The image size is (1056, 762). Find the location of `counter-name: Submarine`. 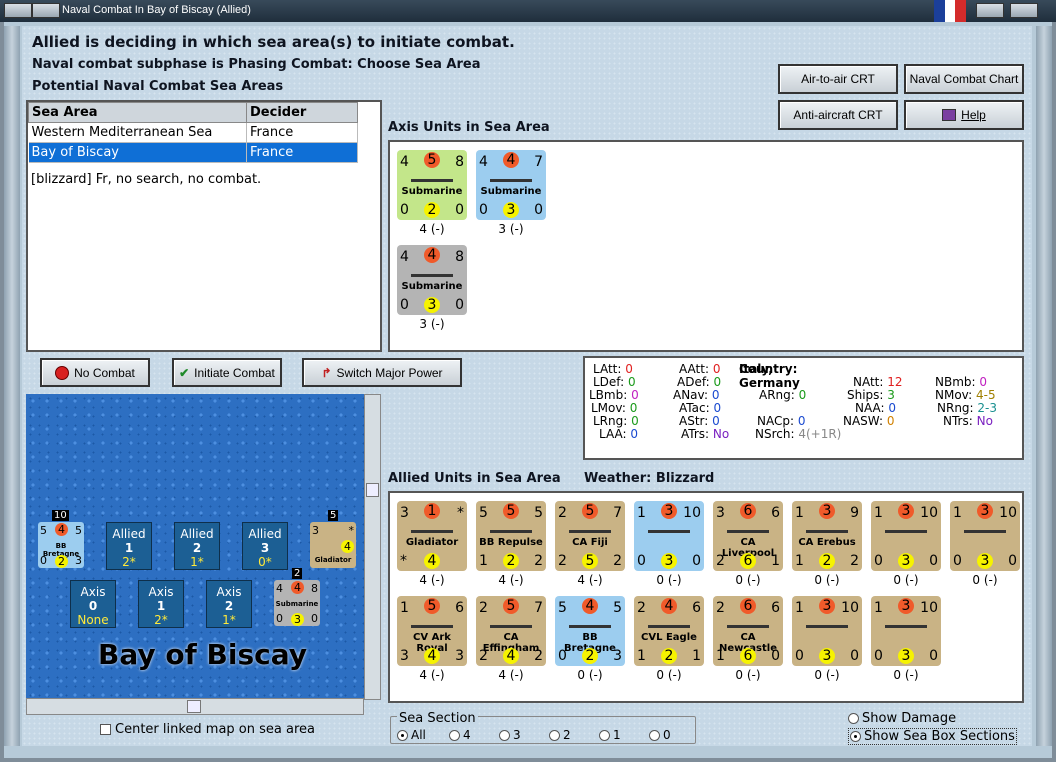

counter-name: Submarine is located at coordinates (432, 191).